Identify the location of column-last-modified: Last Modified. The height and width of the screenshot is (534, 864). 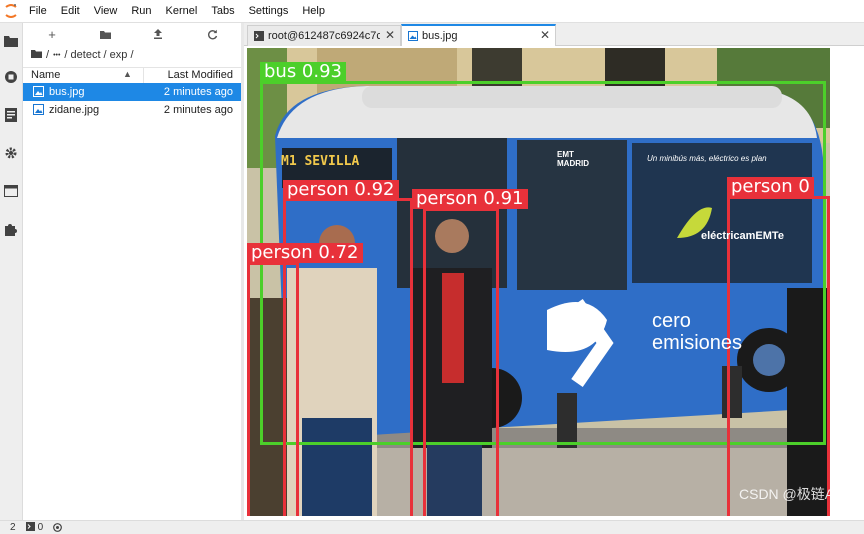
(200, 75).